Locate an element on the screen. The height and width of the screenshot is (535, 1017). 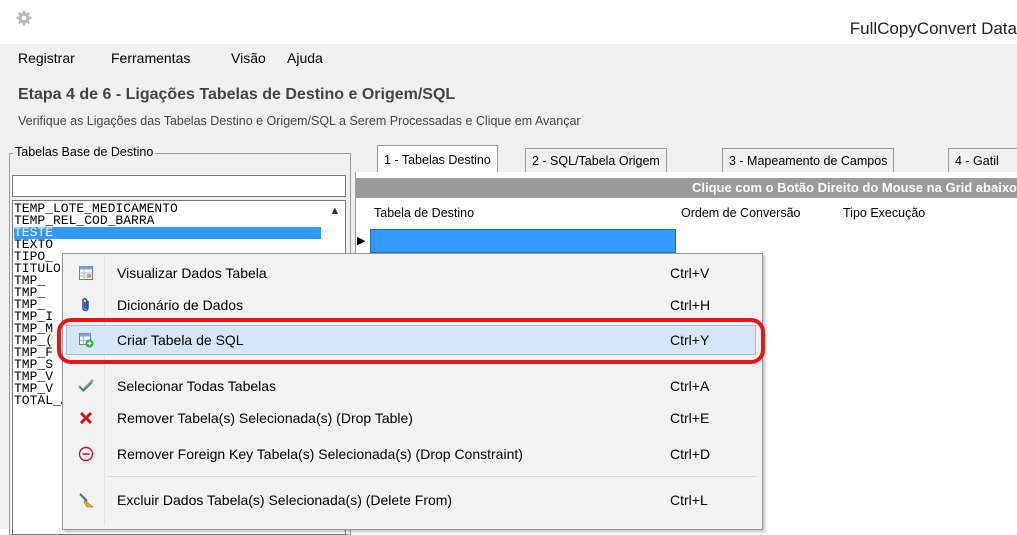
tab-sql-tabela-origem: 2 - SQL/Tabela Origem is located at coordinates (596, 160).